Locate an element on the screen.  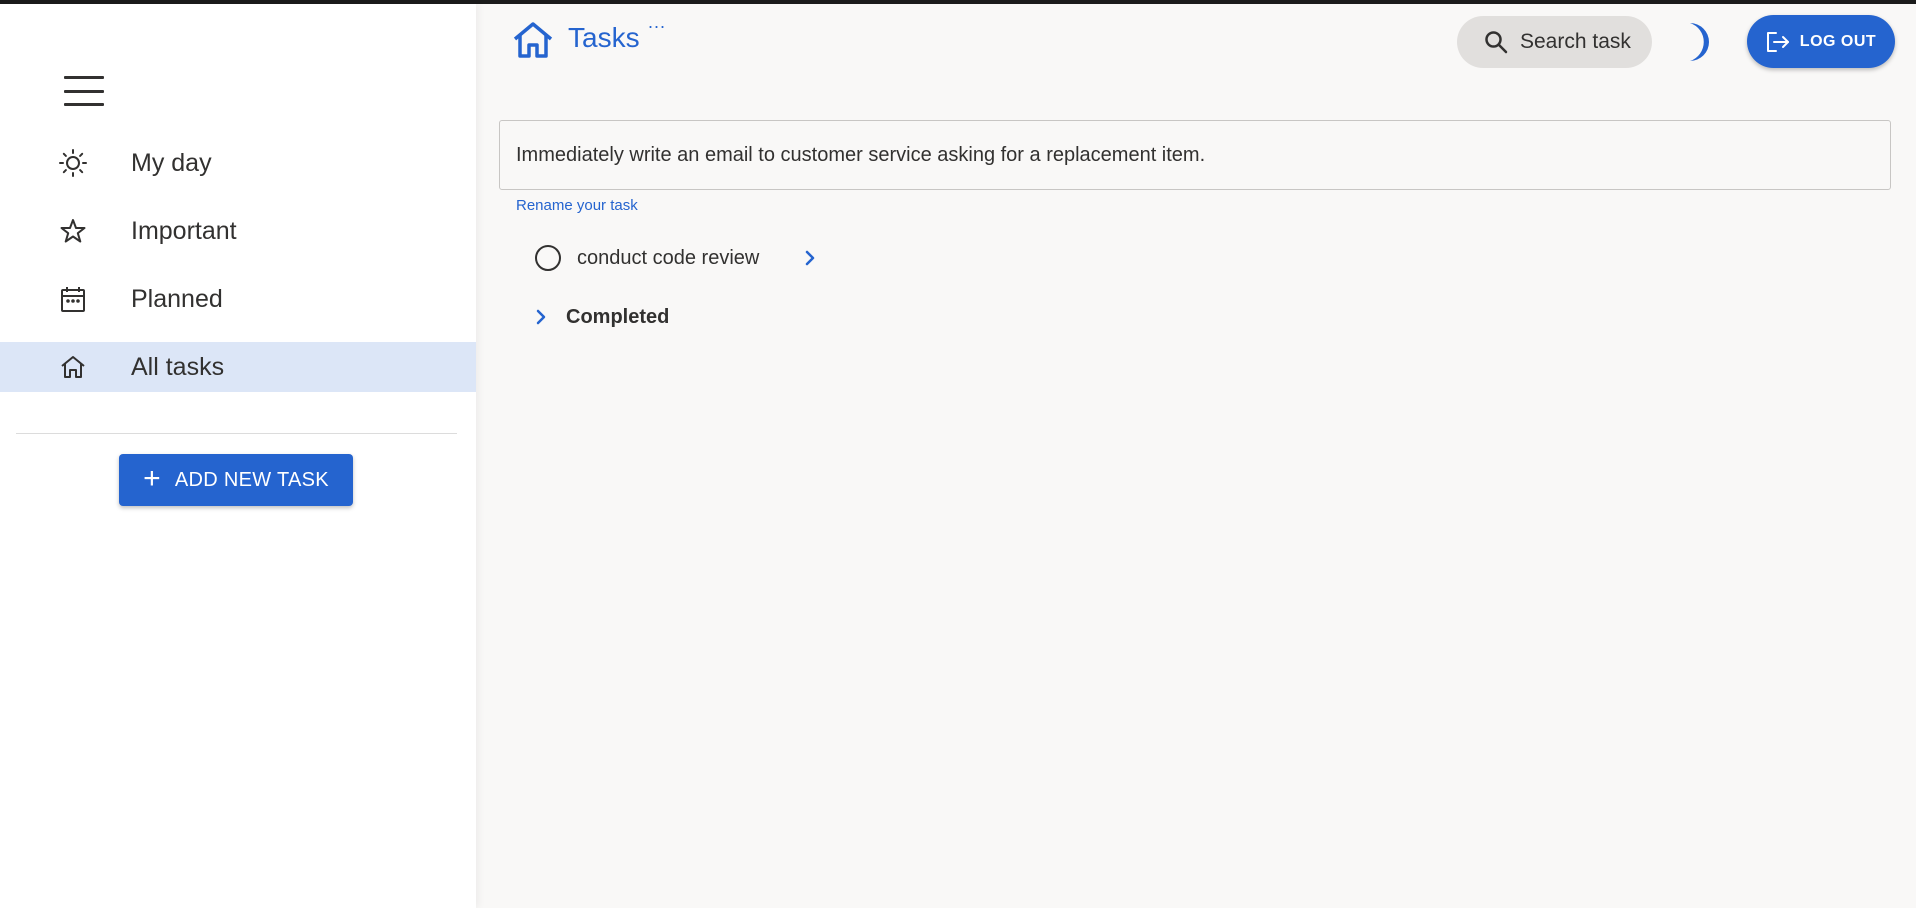
search-label: Search task is located at coordinates (1575, 41).